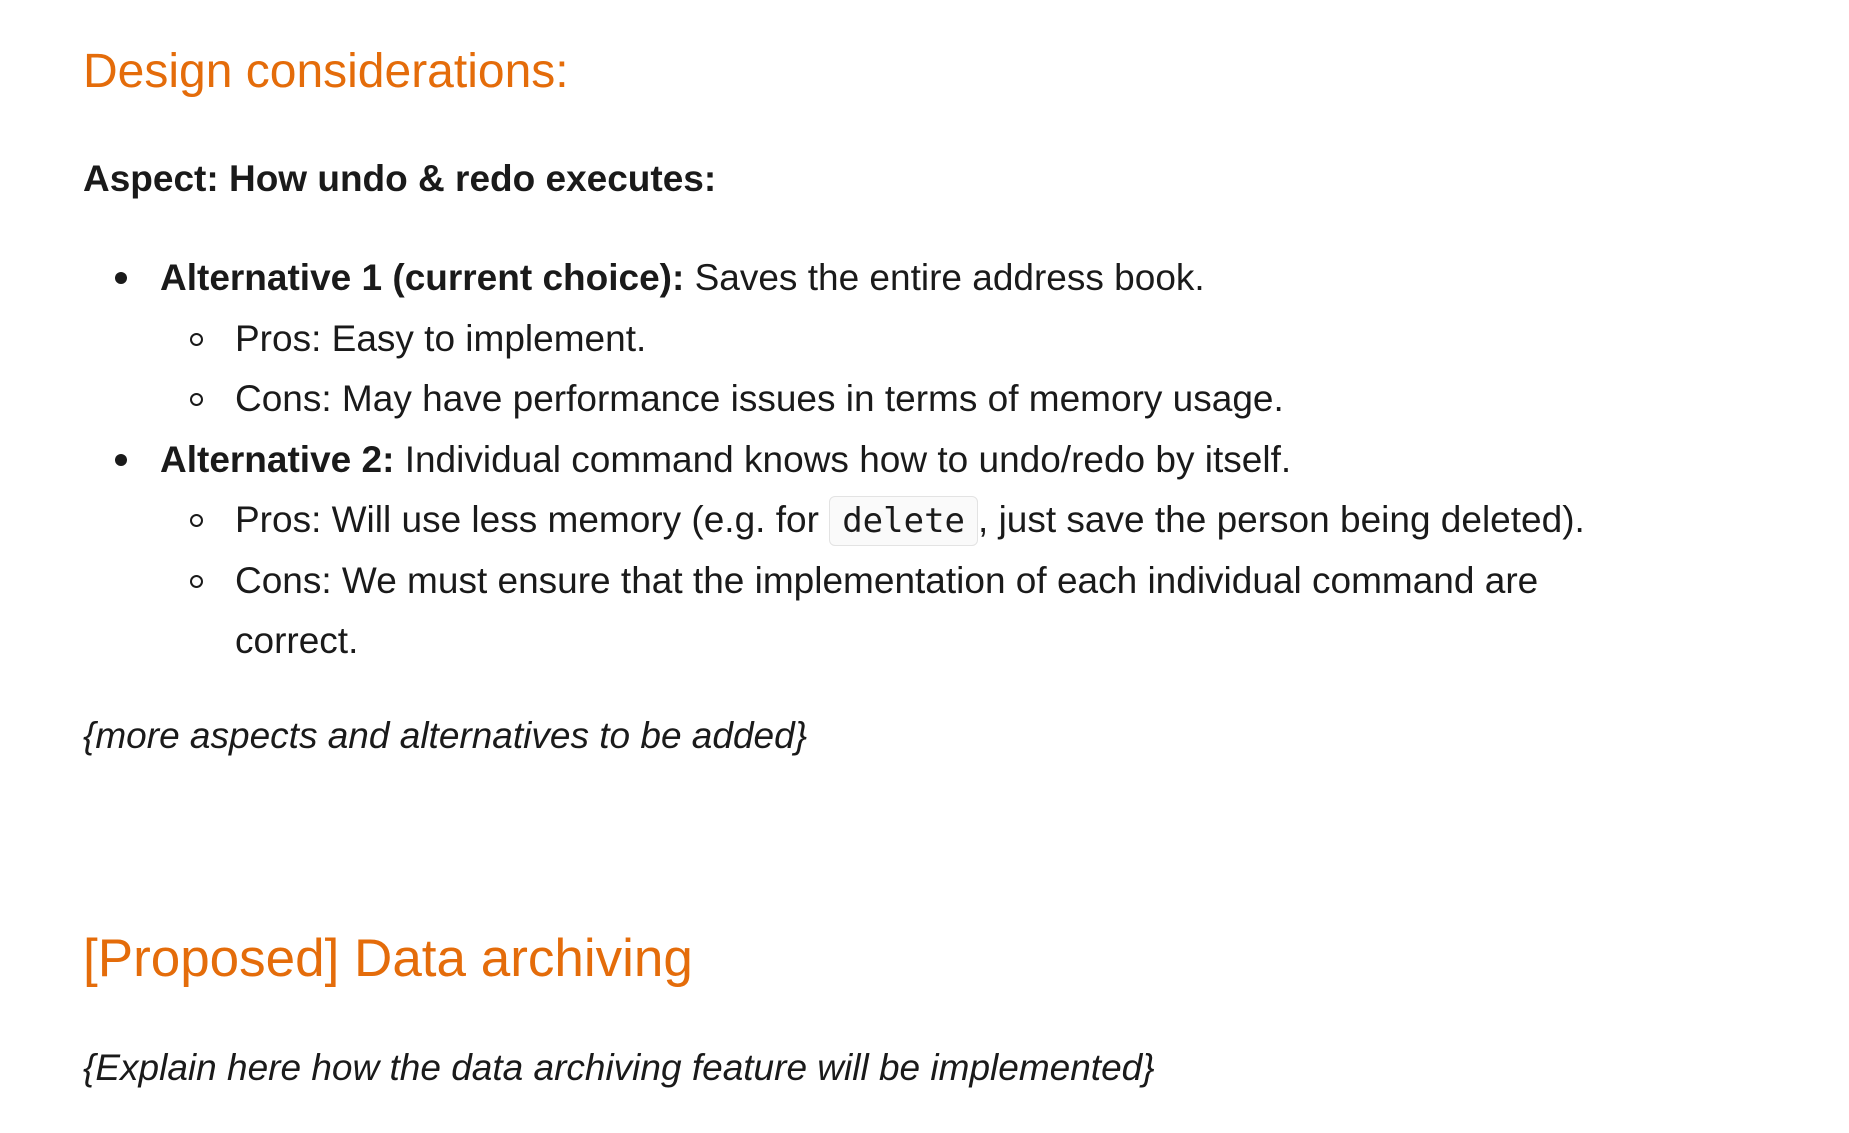 This screenshot has height=1133, width=1849. I want to click on alternative-text: Saves the entire address book., so click(944, 277).